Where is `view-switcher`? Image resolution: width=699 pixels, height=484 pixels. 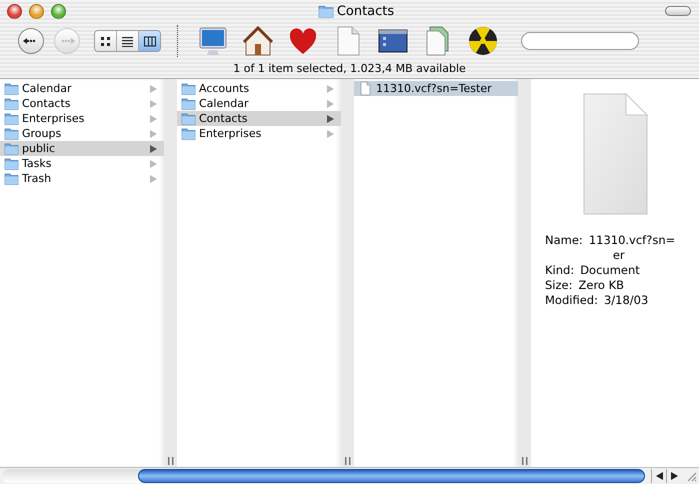 view-switcher is located at coordinates (127, 41).